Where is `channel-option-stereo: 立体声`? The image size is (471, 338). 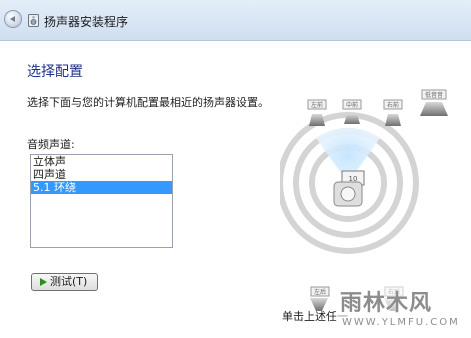 channel-option-stereo: 立体声 is located at coordinates (101, 161).